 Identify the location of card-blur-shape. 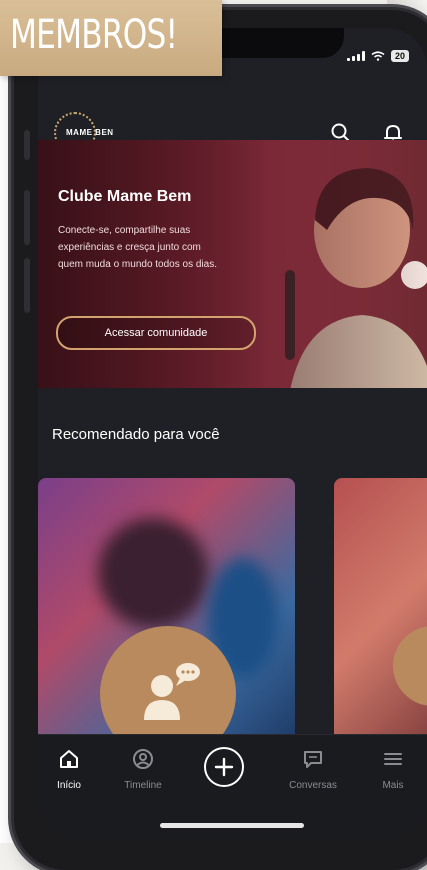
(153, 573).